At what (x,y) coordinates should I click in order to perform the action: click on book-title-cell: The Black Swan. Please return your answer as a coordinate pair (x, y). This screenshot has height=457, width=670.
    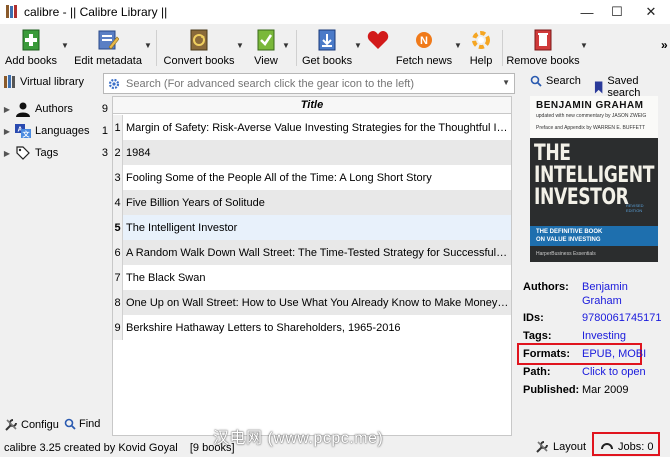
    Looking at the image, I should click on (316, 278).